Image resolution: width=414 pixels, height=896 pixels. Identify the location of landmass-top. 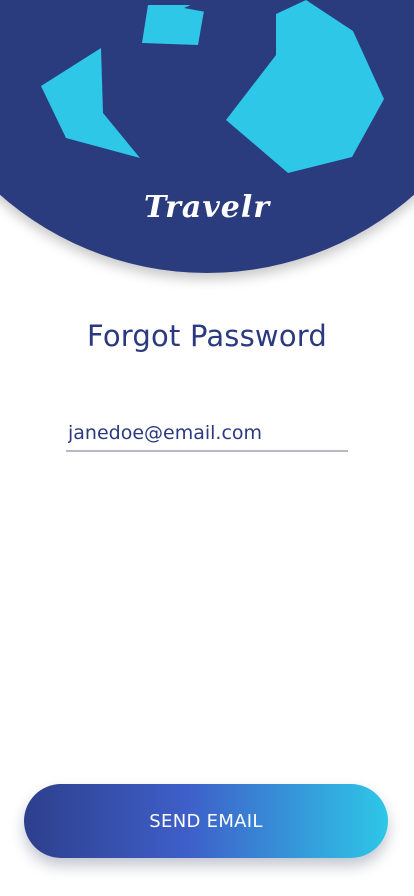
(173, 25).